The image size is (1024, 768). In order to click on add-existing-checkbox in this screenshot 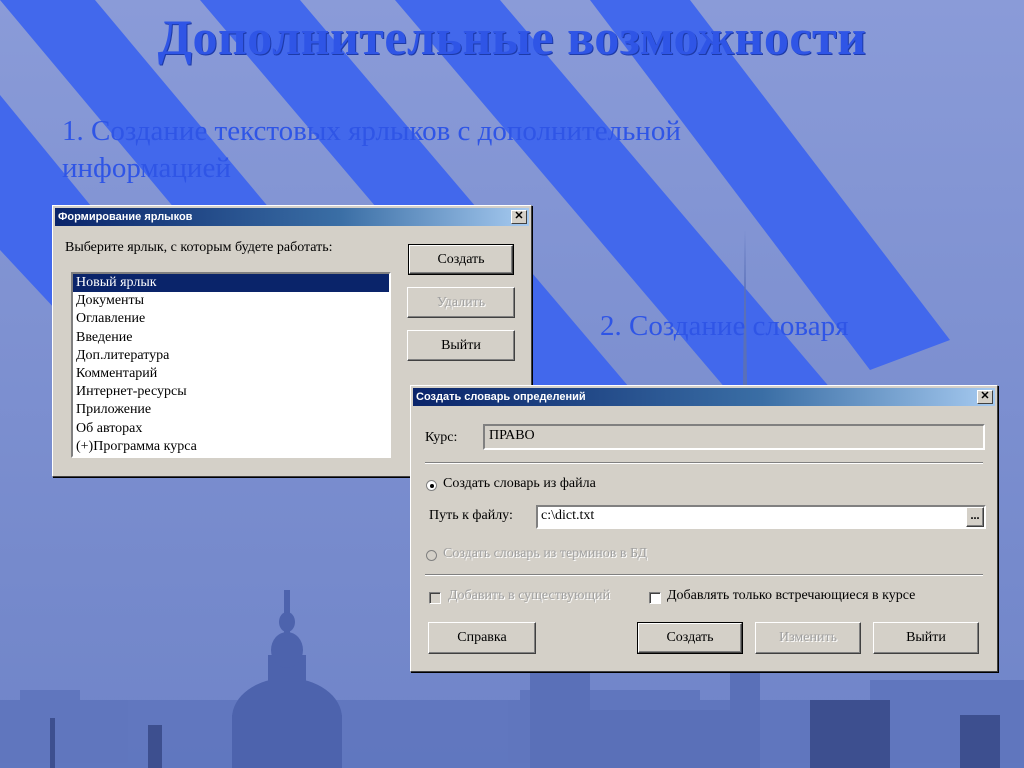, I will do `click(435, 598)`.